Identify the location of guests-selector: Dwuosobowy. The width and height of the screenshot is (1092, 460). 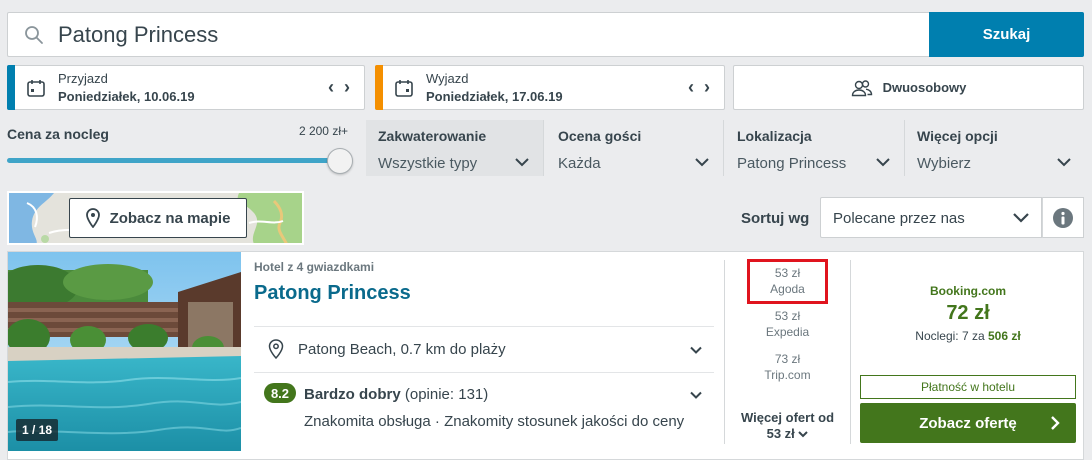
(908, 87).